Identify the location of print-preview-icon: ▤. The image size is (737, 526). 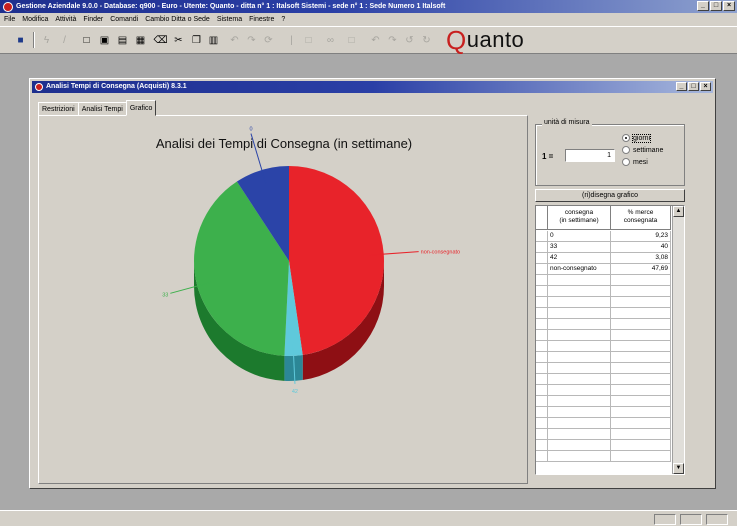
(122, 40).